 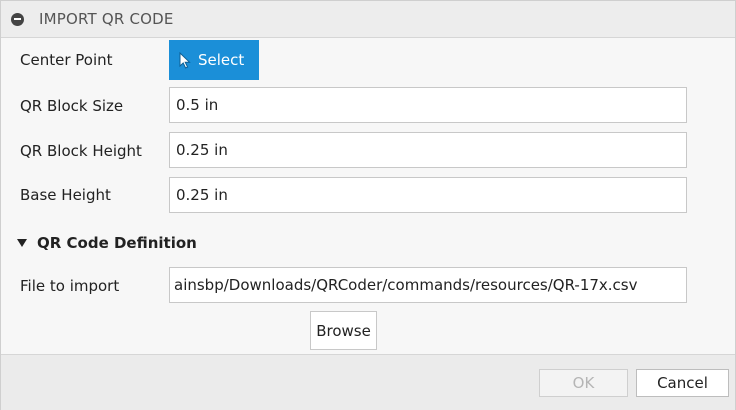 I want to click on cancel-button: Cancel, so click(x=682, y=383).